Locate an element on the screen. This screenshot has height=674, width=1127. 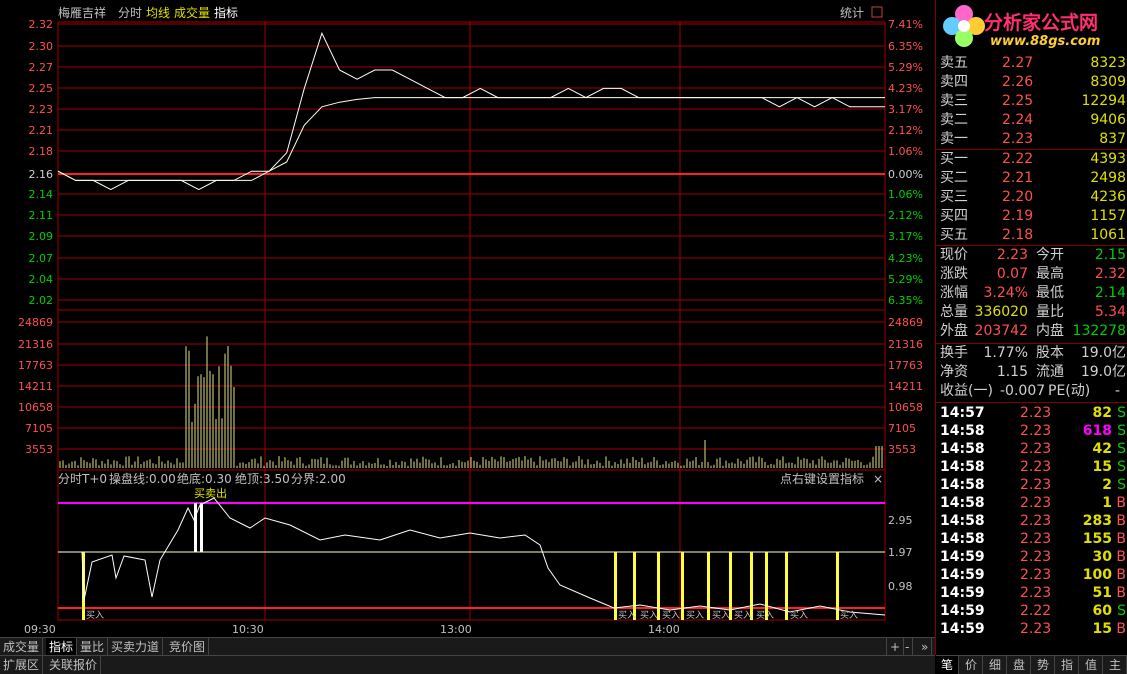
tab-volume: 成交量 is located at coordinates (22, 647).